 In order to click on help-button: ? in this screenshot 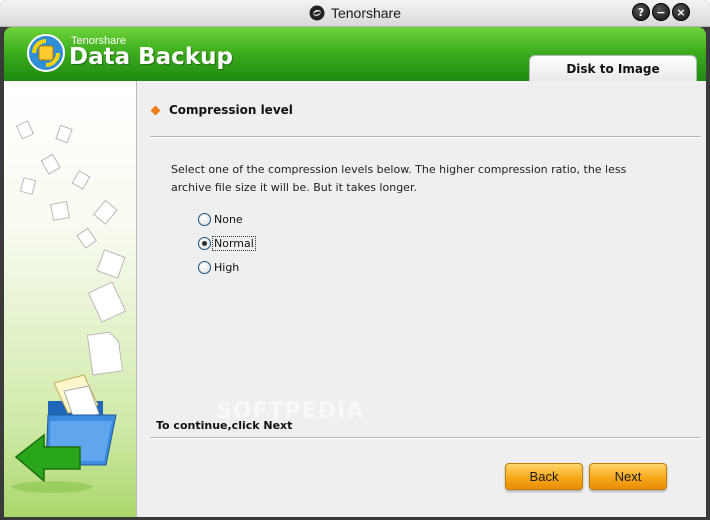, I will do `click(641, 12)`.